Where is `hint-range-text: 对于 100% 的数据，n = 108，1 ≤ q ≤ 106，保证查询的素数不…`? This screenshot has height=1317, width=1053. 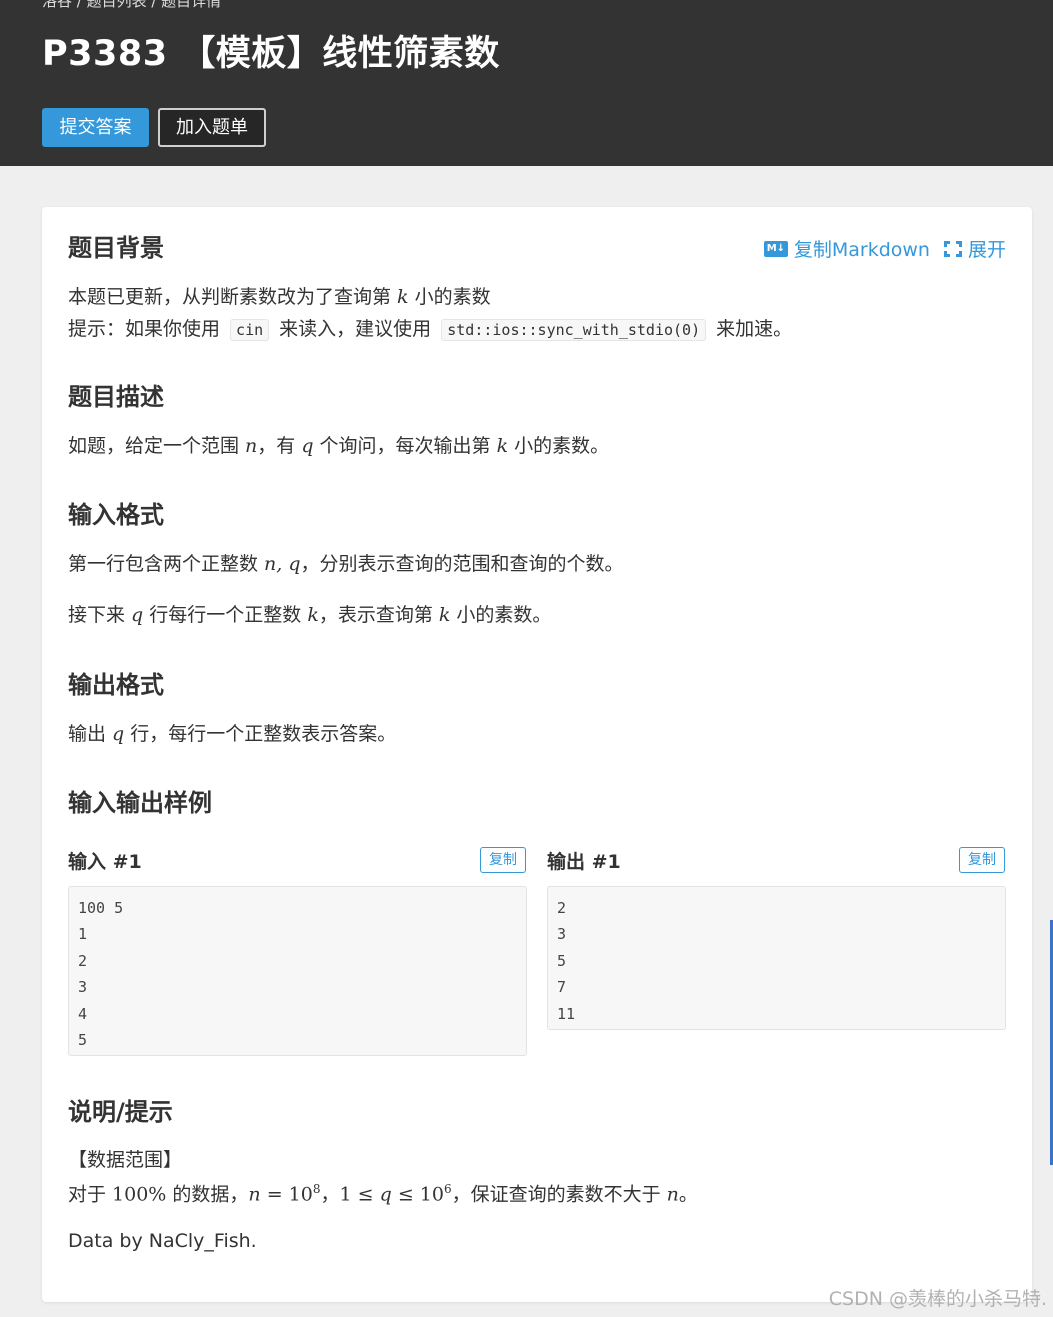
hint-range-text: 对于 100% 的数据，n = 108，1 ≤ q ≤ 106，保证查询的素数不… is located at coordinates (383, 1194).